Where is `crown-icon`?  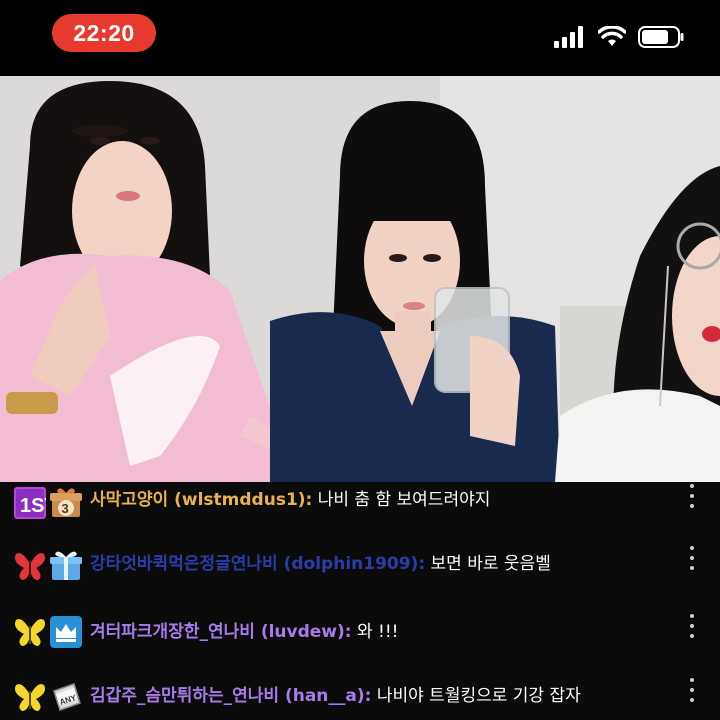 crown-icon is located at coordinates (66, 632).